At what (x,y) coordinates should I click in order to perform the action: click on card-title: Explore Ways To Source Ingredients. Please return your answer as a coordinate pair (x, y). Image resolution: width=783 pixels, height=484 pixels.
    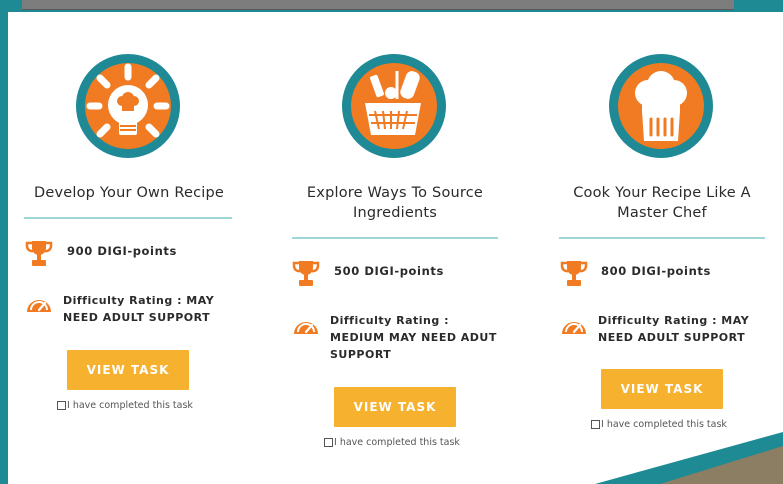
    Looking at the image, I should click on (395, 203).